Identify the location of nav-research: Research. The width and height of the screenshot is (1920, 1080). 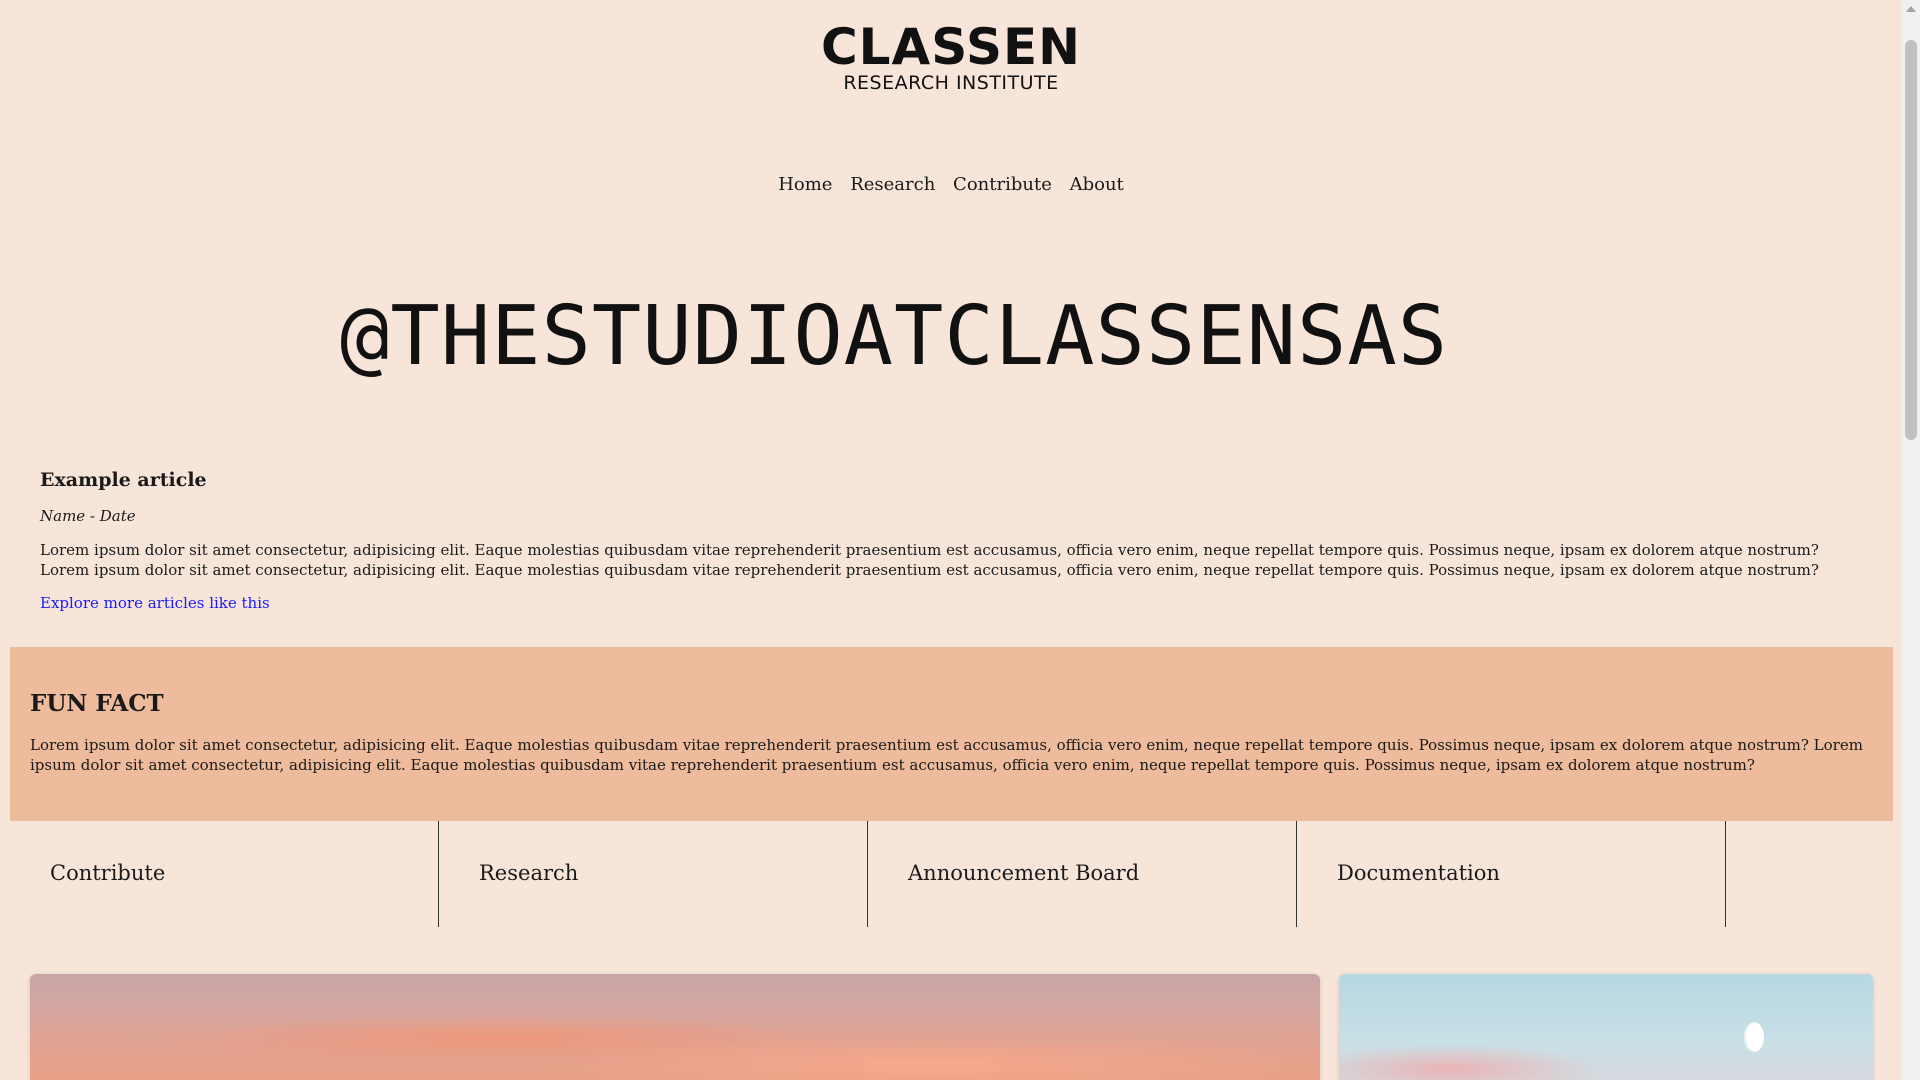
(892, 184).